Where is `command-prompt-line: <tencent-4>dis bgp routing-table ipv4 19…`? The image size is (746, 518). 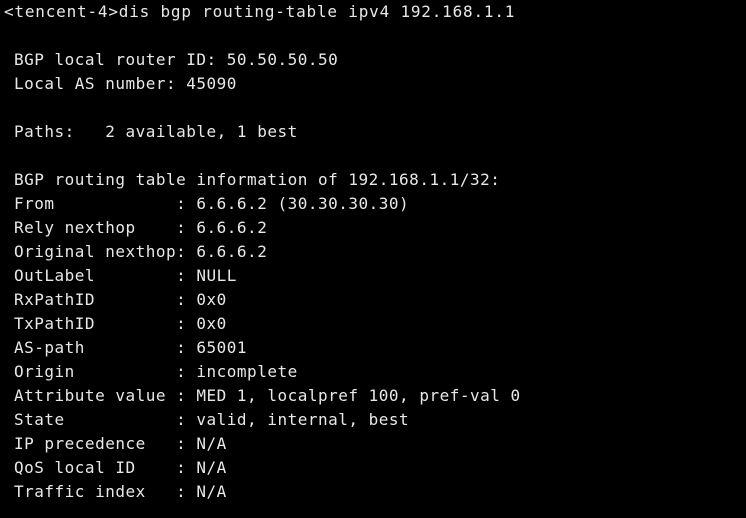 command-prompt-line: <tencent-4>dis bgp routing-table ipv4 19… is located at coordinates (260, 11).